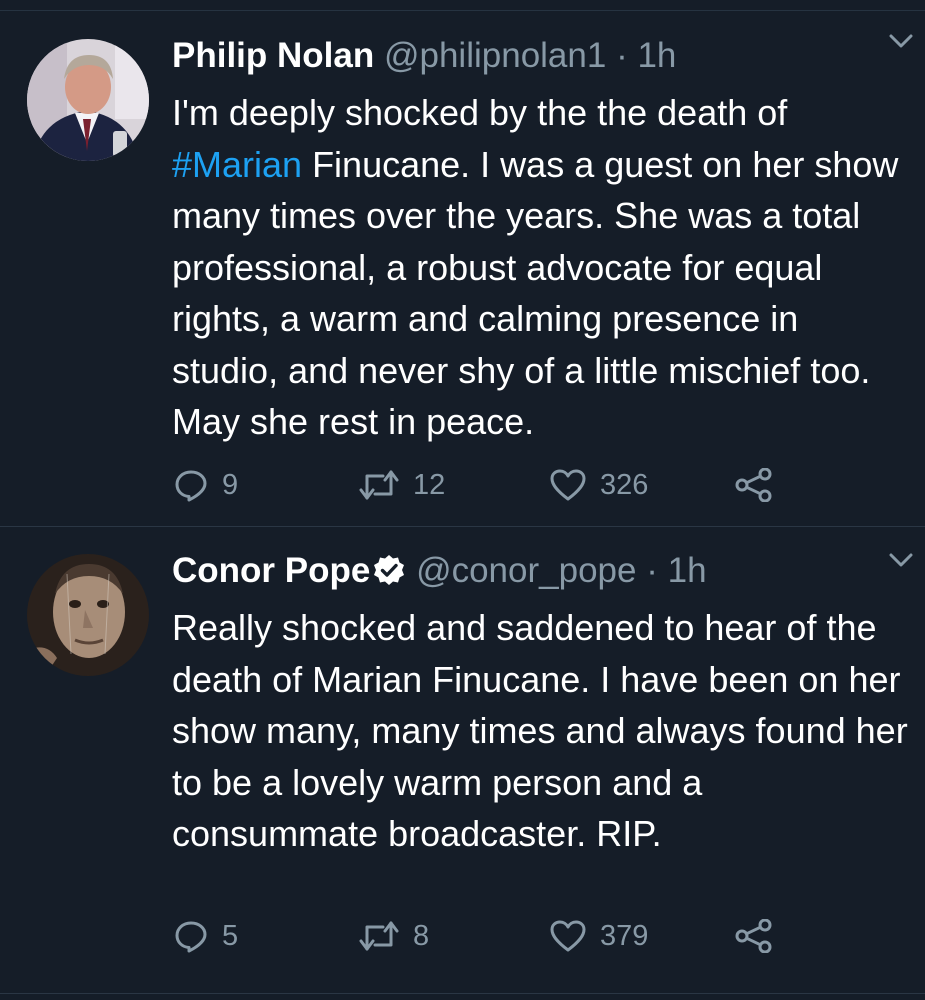  What do you see at coordinates (421, 935) in the screenshot?
I see `retweet-count: 8` at bounding box center [421, 935].